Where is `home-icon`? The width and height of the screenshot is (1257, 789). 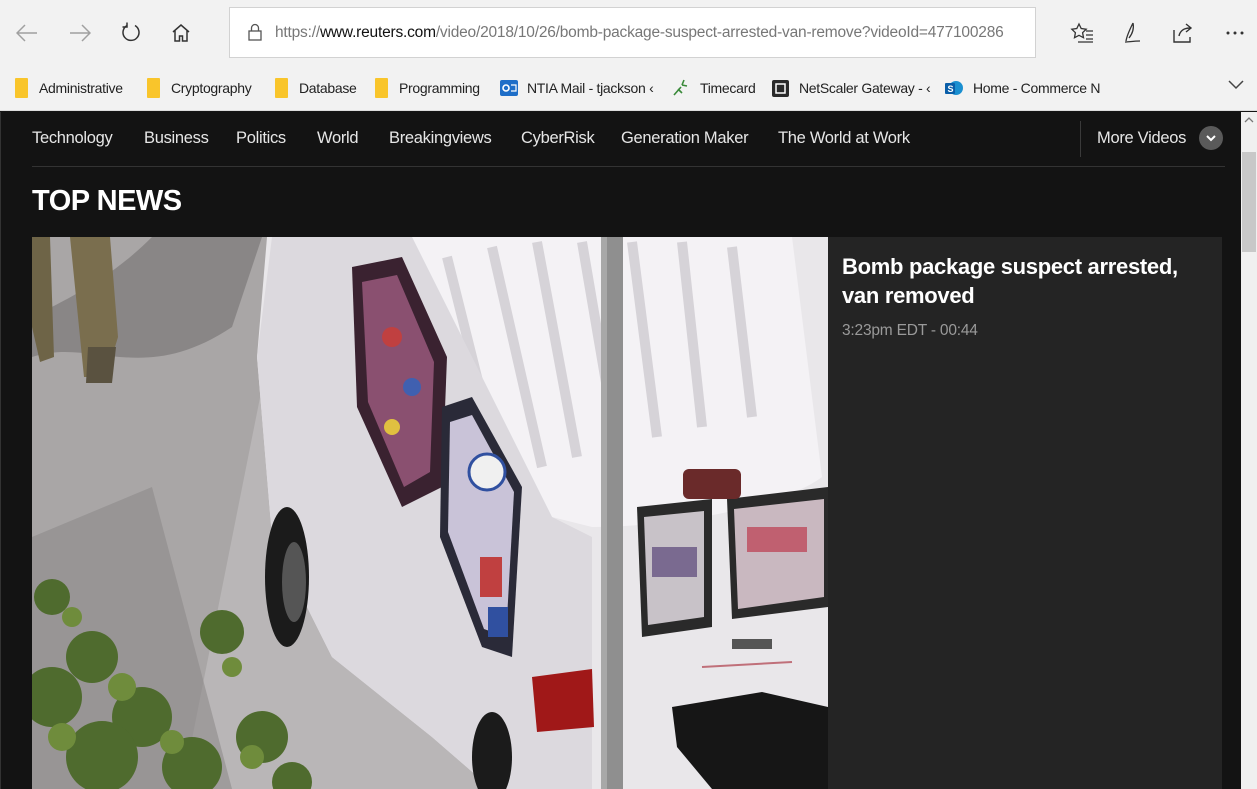 home-icon is located at coordinates (181, 33).